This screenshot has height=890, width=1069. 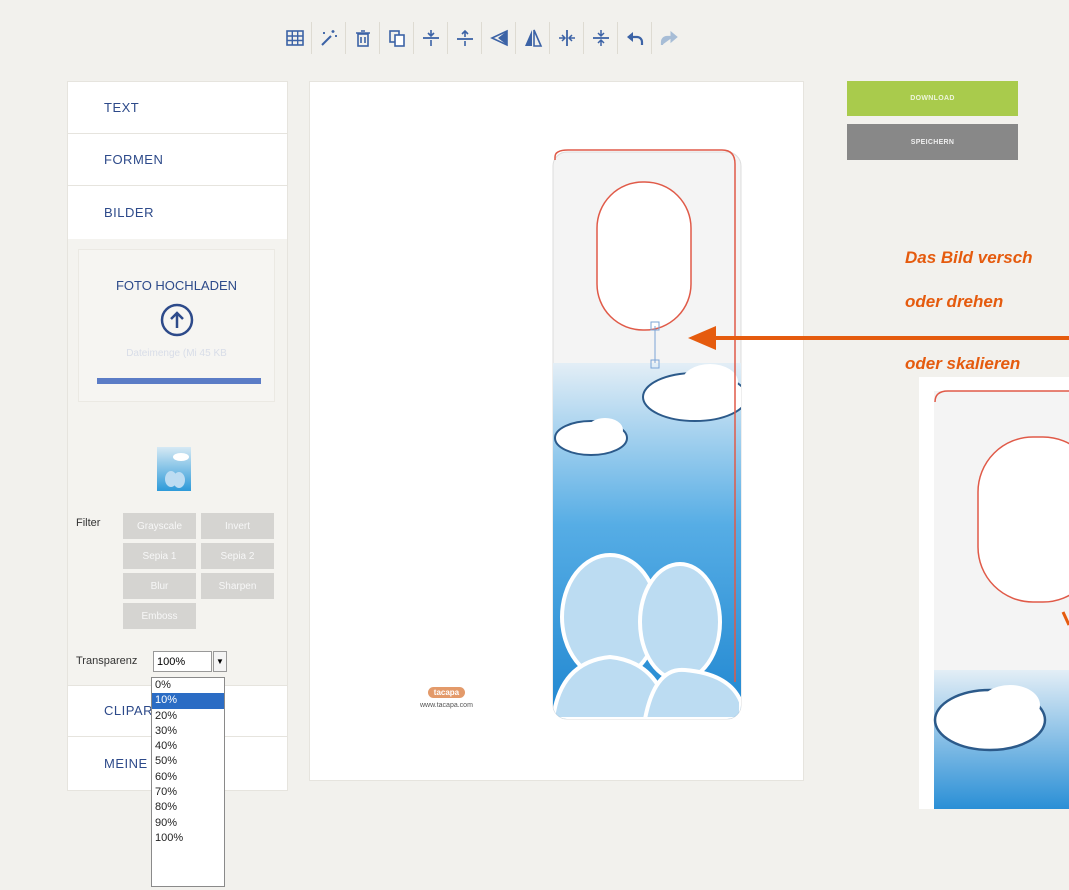 I want to click on dropdown-option: 40%, so click(x=188, y=746).